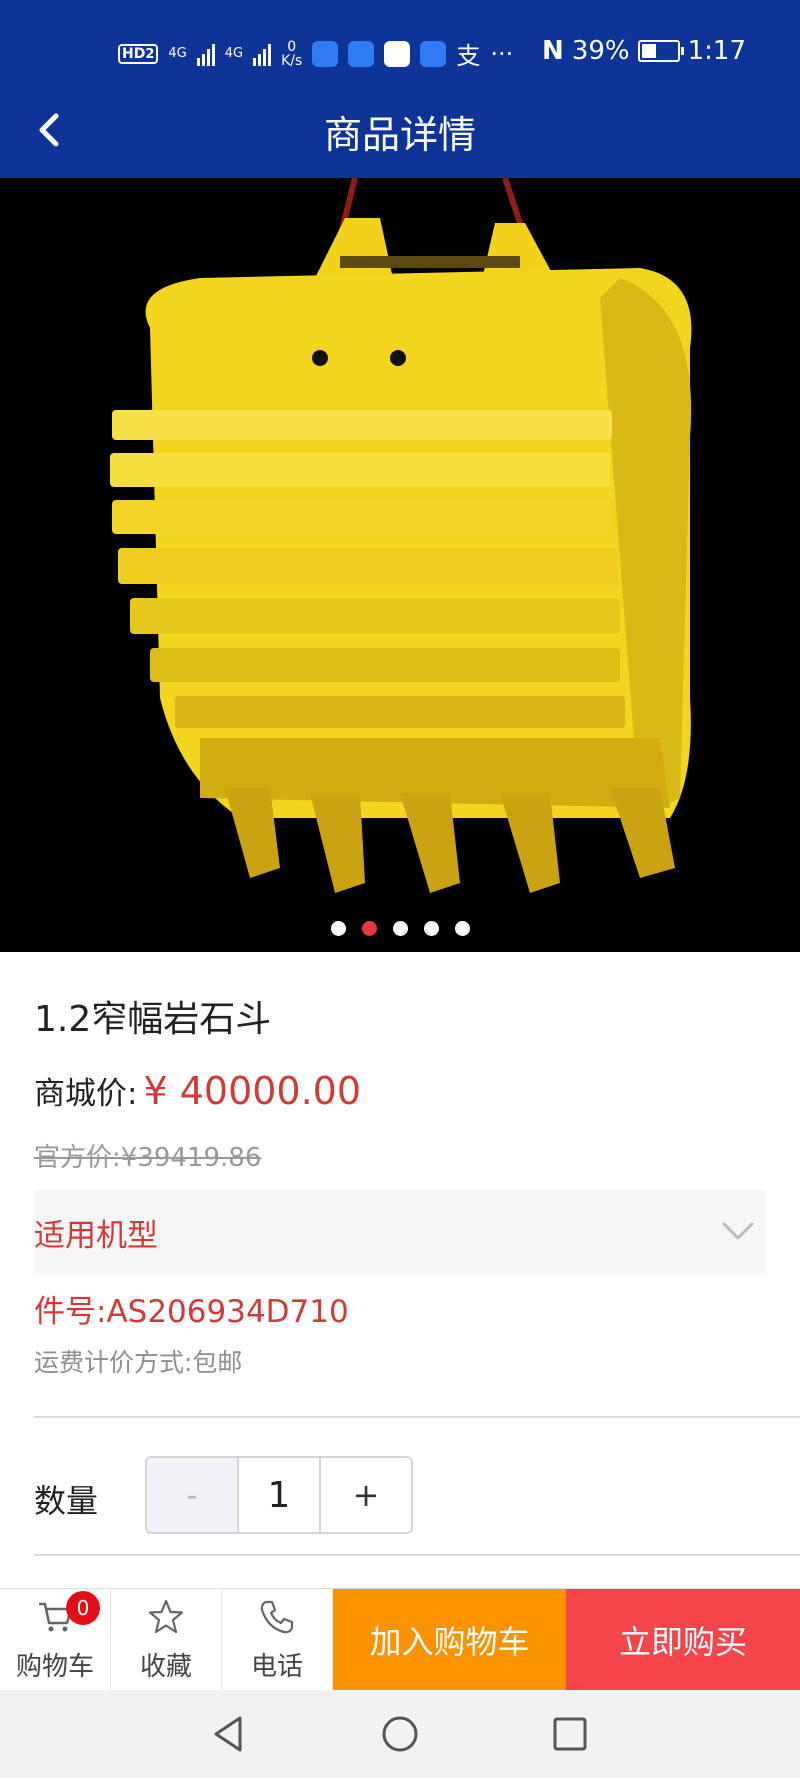  Describe the element at coordinates (70, 1312) in the screenshot. I see `part-number-label: 件号:` at that location.